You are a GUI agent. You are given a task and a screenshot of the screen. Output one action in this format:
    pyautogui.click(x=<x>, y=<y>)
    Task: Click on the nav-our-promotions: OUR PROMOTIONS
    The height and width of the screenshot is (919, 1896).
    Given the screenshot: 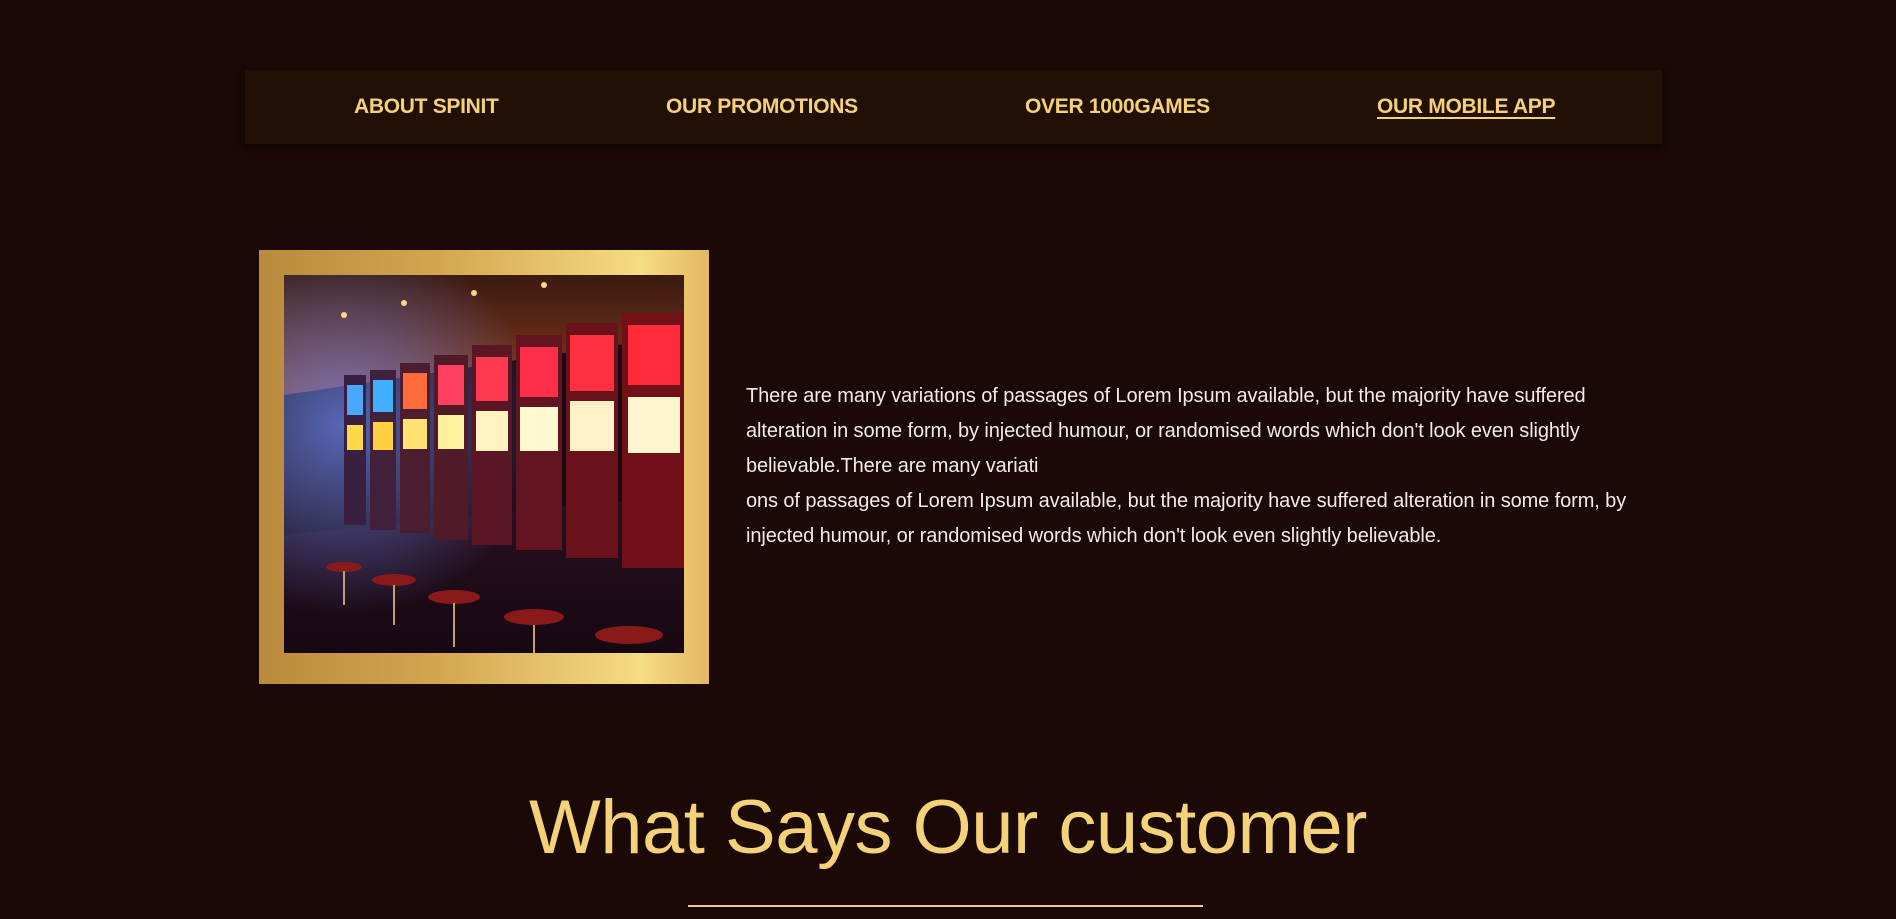 What is the action you would take?
    pyautogui.click(x=762, y=107)
    